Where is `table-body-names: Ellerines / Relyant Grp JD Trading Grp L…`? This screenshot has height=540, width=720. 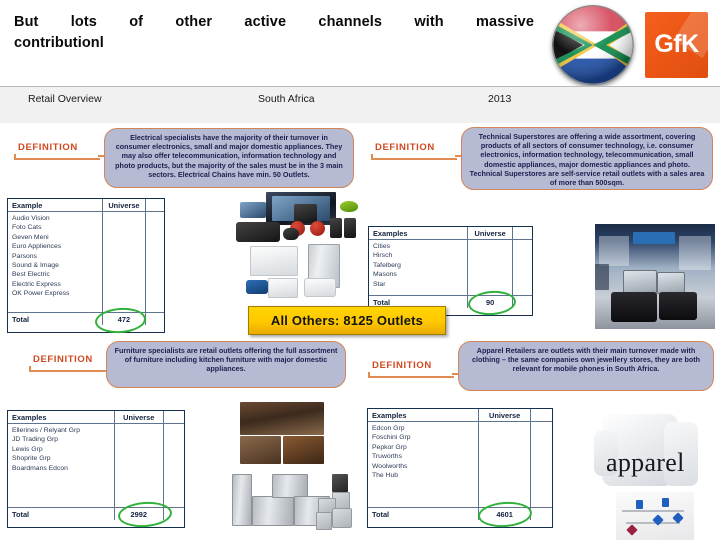
table-body-names: Ellerines / Relyant Grp JD Trading Grp L… is located at coordinates (61, 465).